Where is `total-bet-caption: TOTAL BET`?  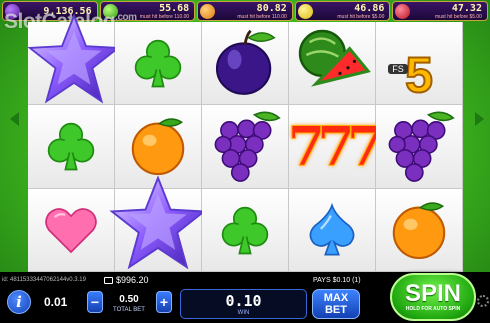 total-bet-caption: TOTAL BET is located at coordinates (129, 310).